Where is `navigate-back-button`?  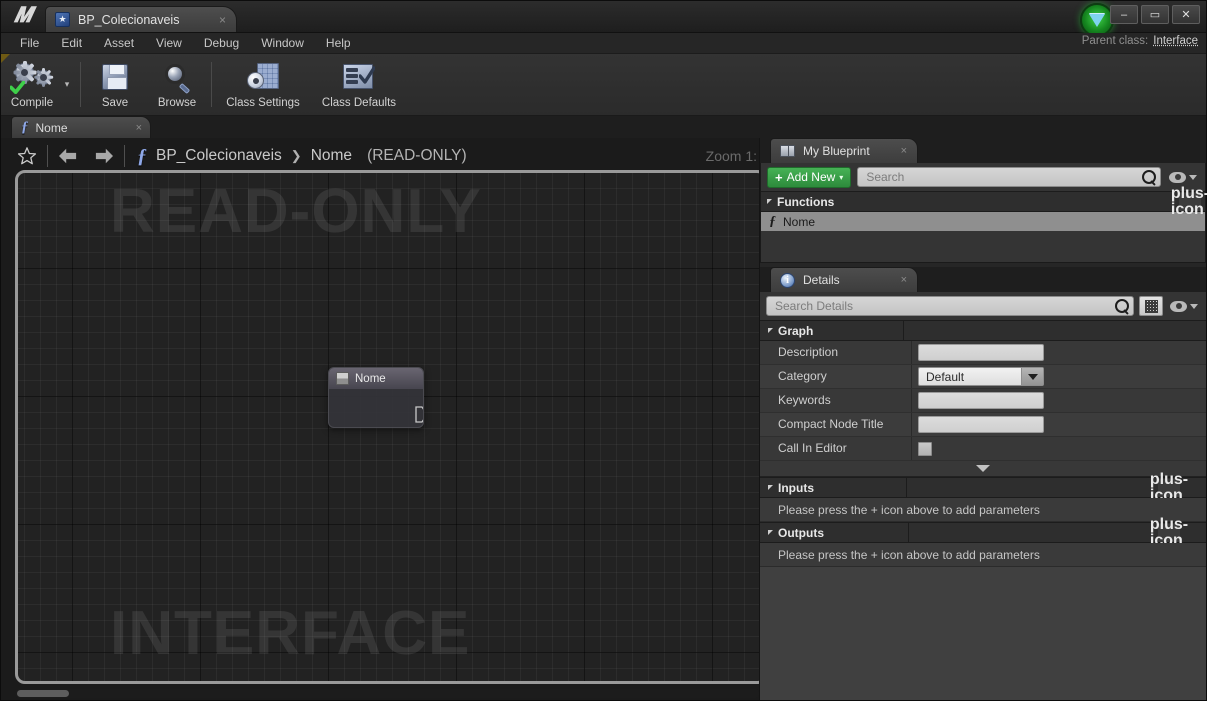
navigate-back-button is located at coordinates (68, 156).